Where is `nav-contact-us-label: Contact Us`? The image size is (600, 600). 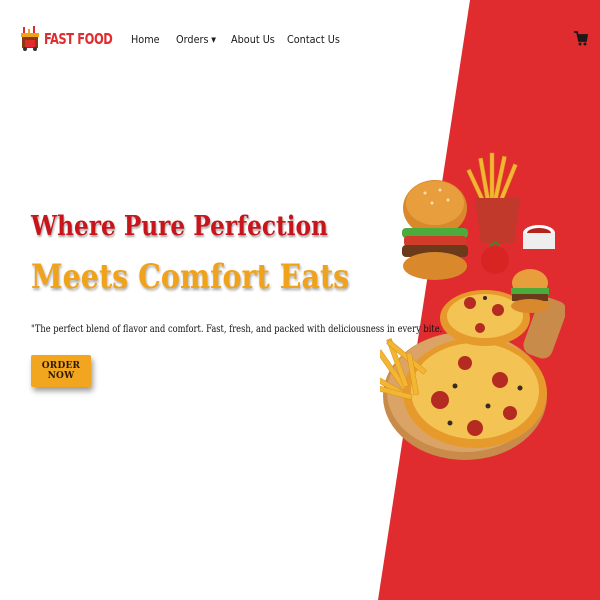
nav-contact-us-label: Contact Us is located at coordinates (313, 39).